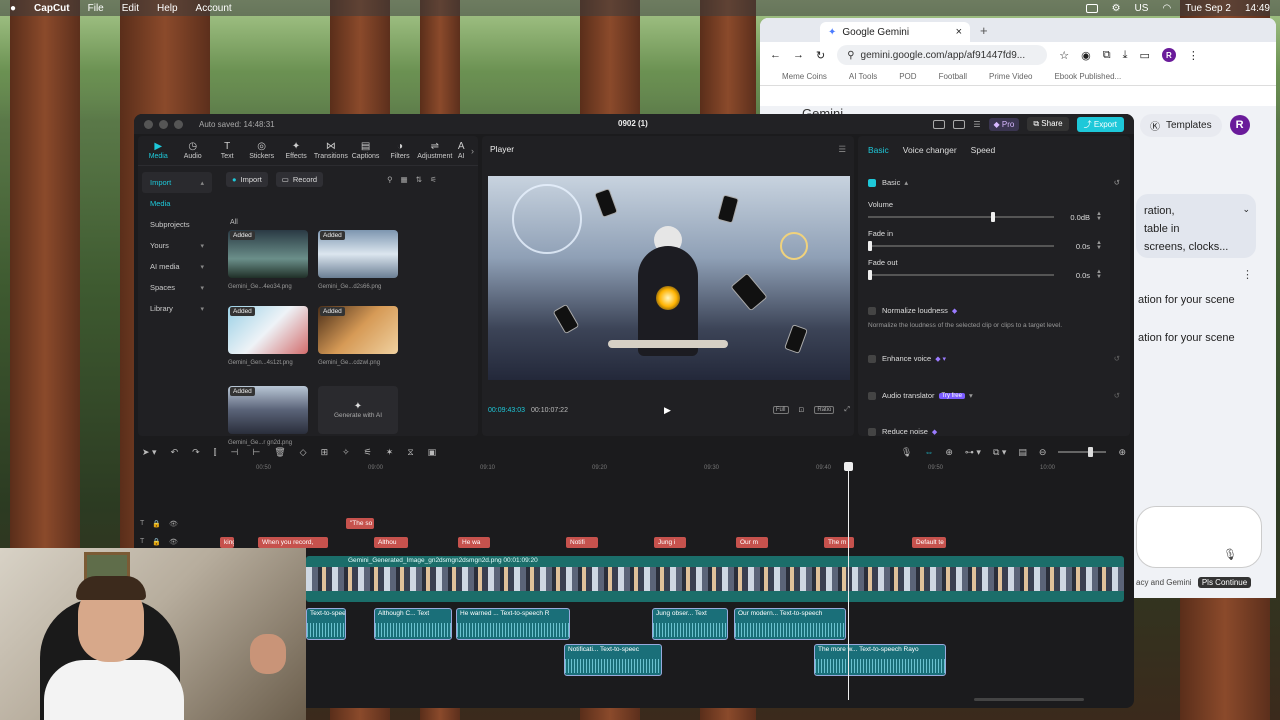 Image resolution: width=1280 pixels, height=720 pixels. I want to click on audio-clip: Our modern... Text-to-speech, so click(790, 624).